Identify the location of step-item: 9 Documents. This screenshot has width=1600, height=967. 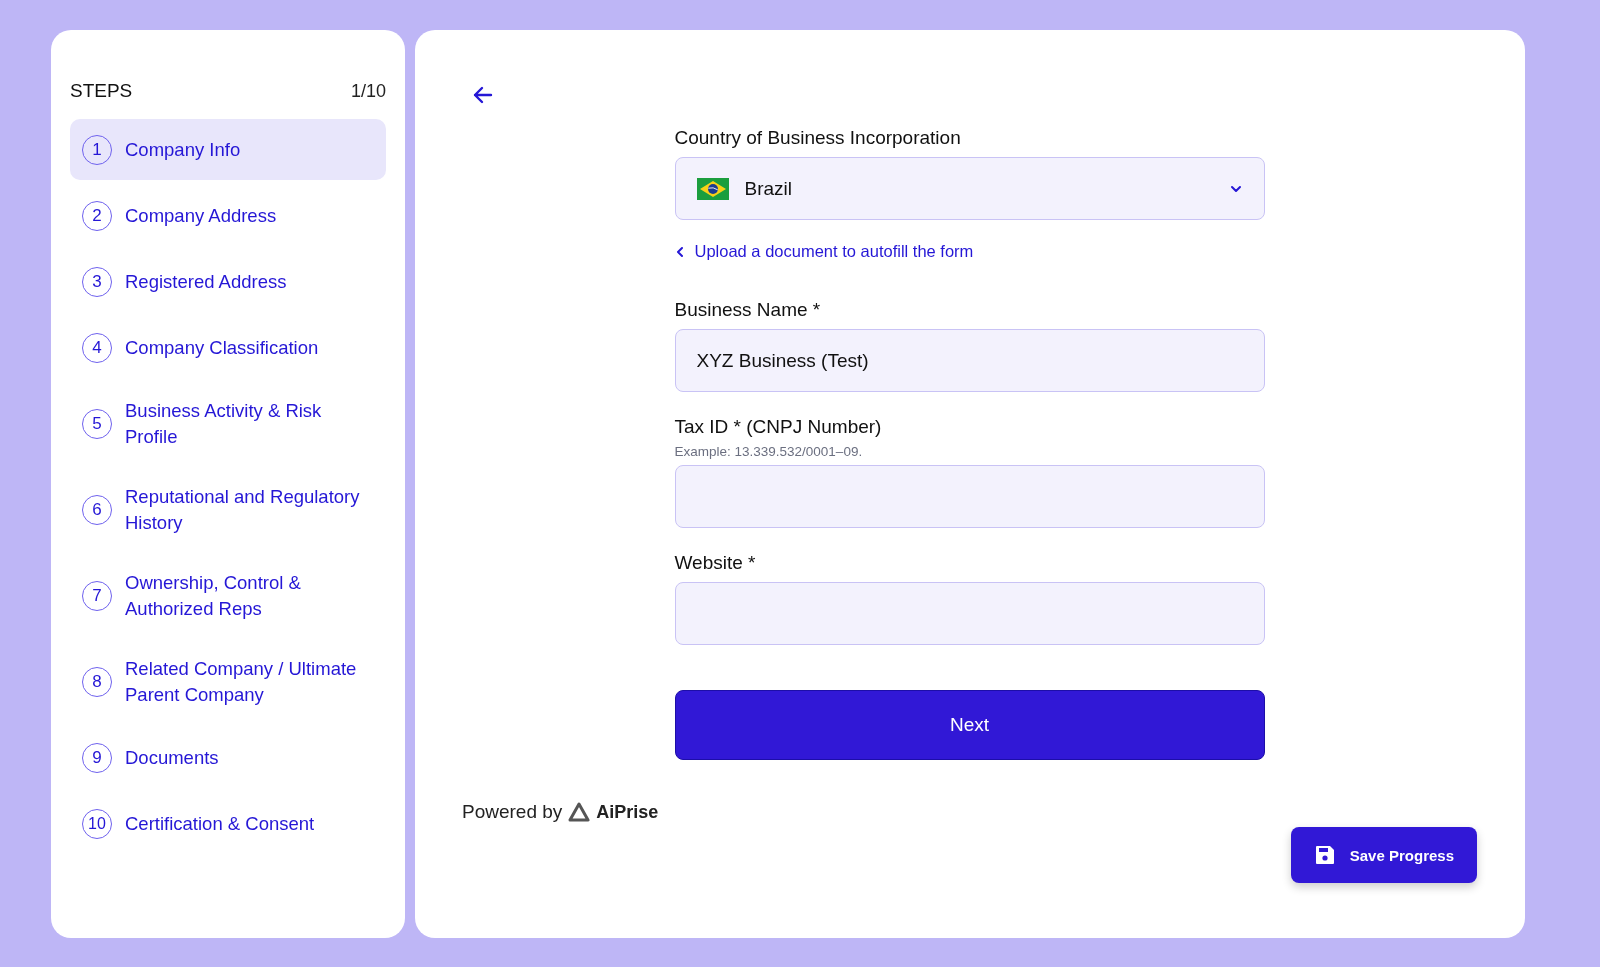
(228, 757).